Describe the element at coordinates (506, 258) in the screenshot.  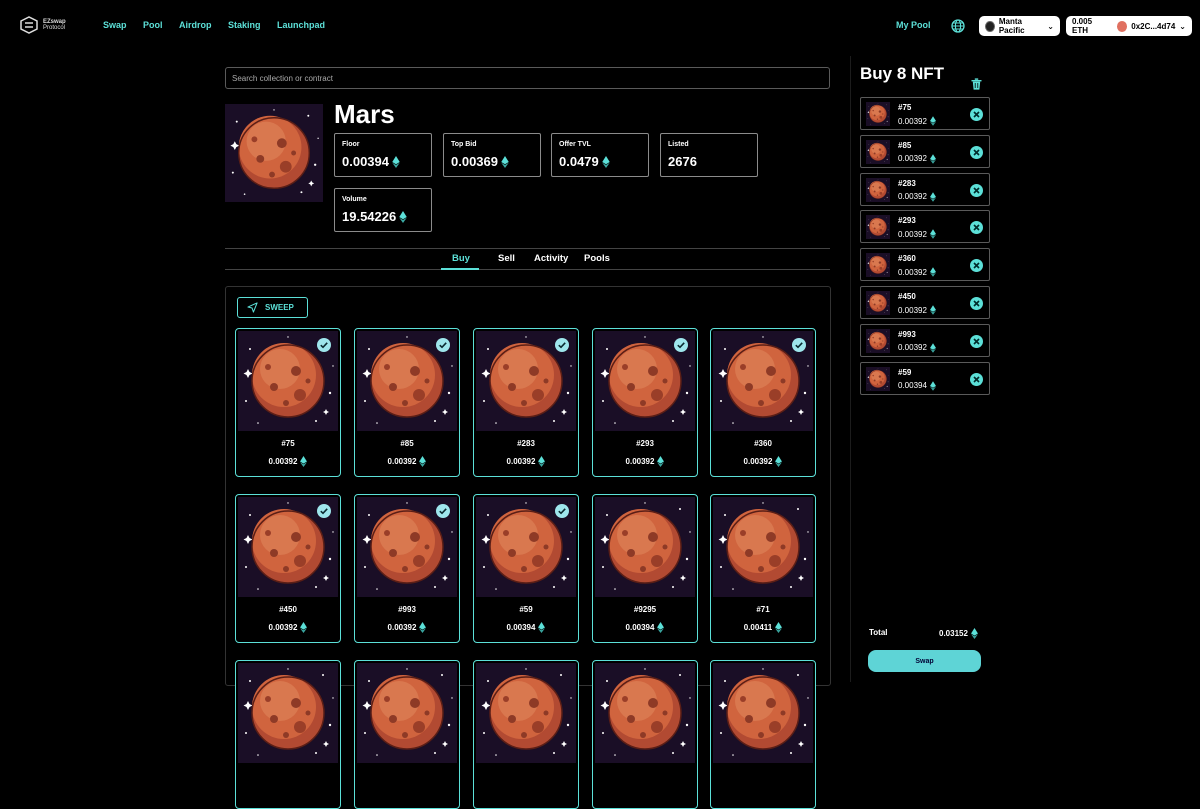
I see `tab-sell: Sell` at that location.